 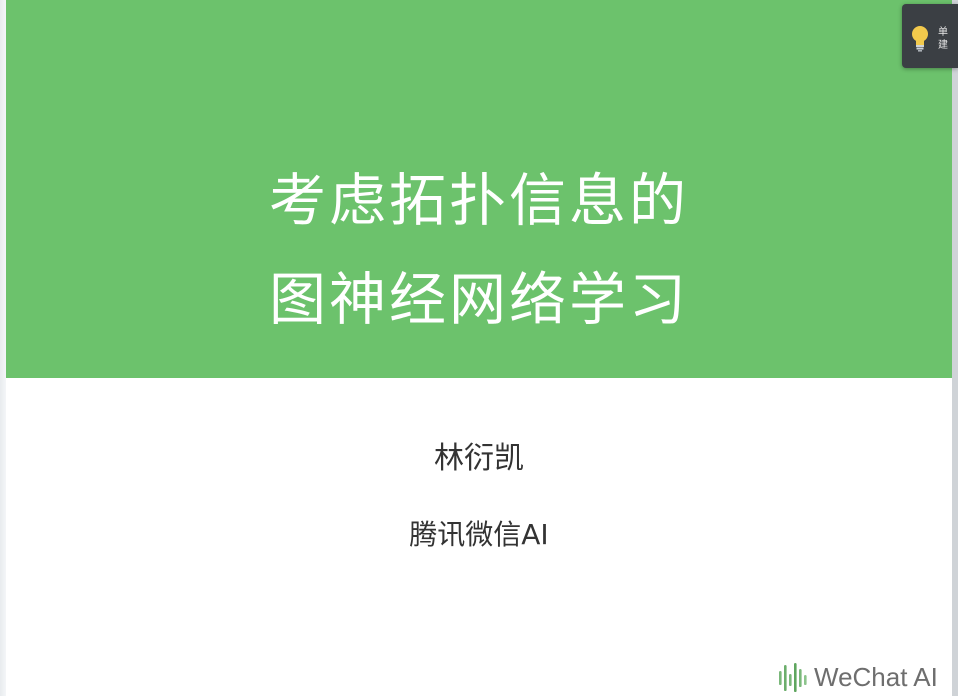 What do you see at coordinates (920, 39) in the screenshot?
I see `lightbulb-icon` at bounding box center [920, 39].